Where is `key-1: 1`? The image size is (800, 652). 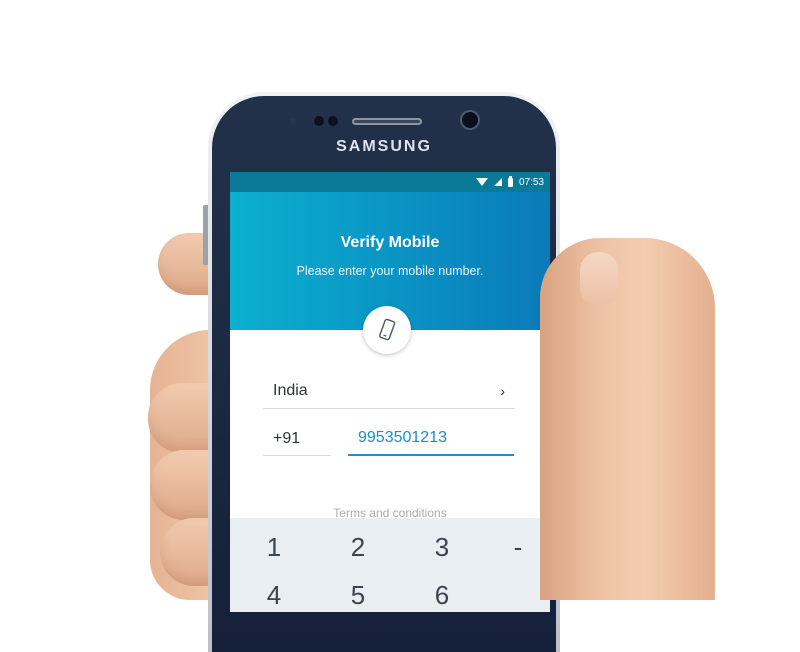
key-1: 1 is located at coordinates (274, 547).